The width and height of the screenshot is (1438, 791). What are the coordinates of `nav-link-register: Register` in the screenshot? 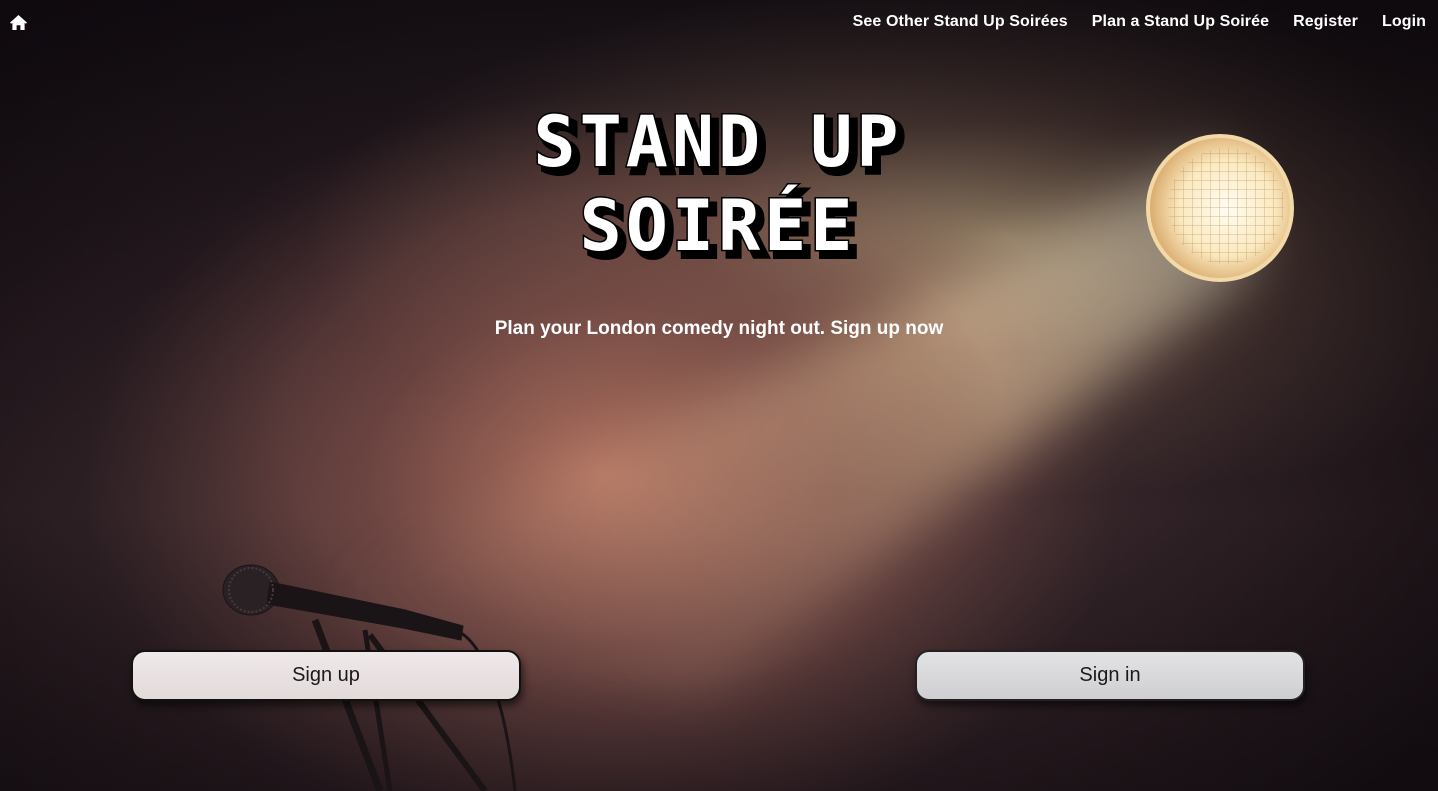 It's located at (1325, 22).